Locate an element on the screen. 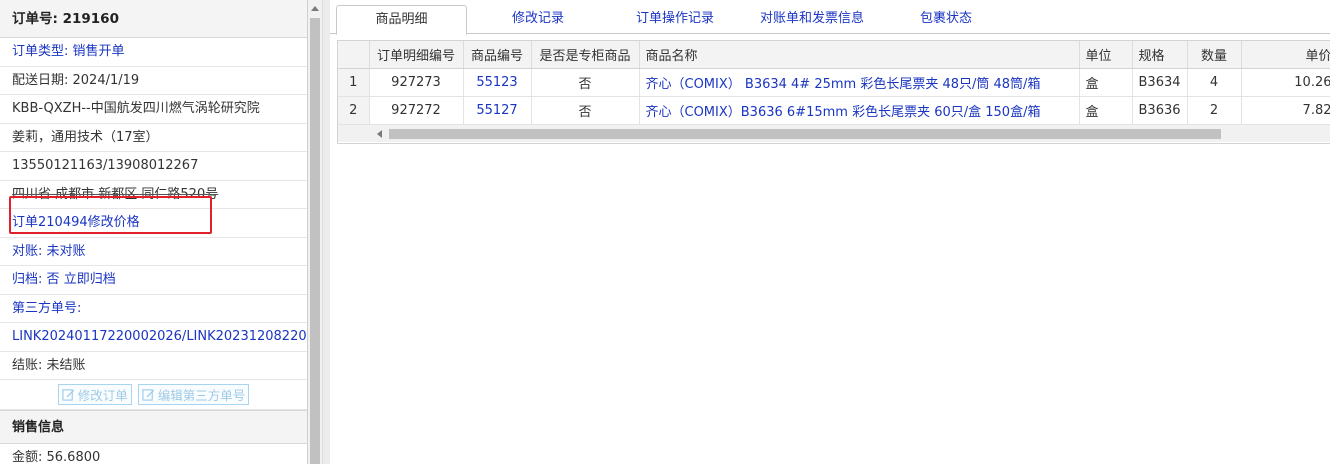 This screenshot has height=464, width=1330. header-product-id: 商品编号 is located at coordinates (497, 55).